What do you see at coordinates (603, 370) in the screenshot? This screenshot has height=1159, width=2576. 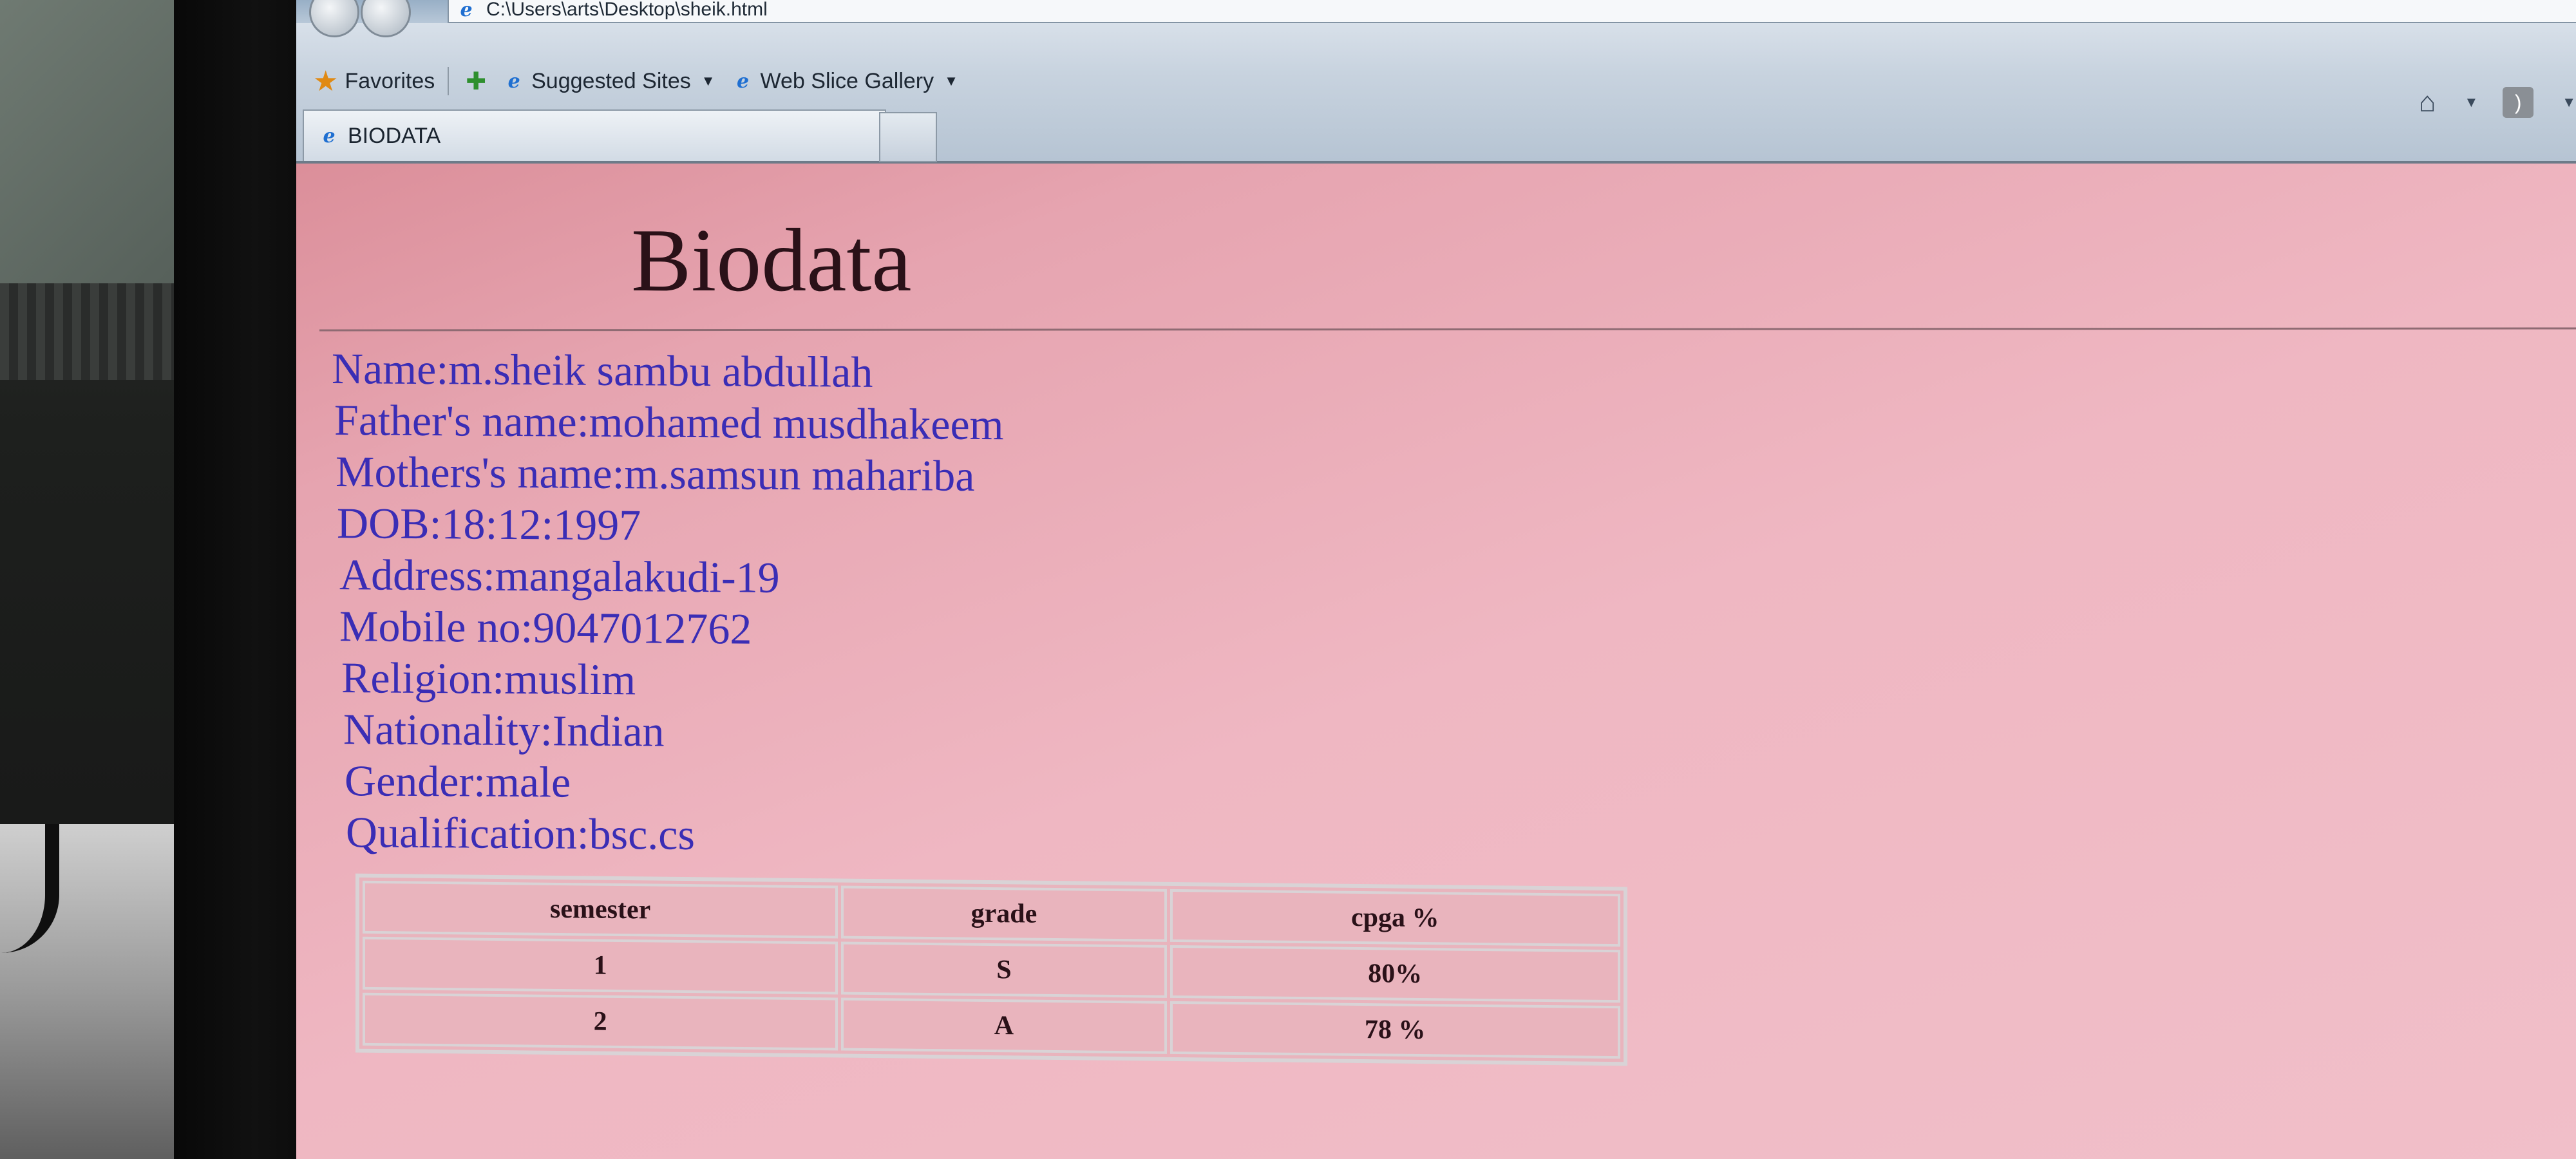 I see `detail-name: Name:m.sheik sambu abdullah` at bounding box center [603, 370].